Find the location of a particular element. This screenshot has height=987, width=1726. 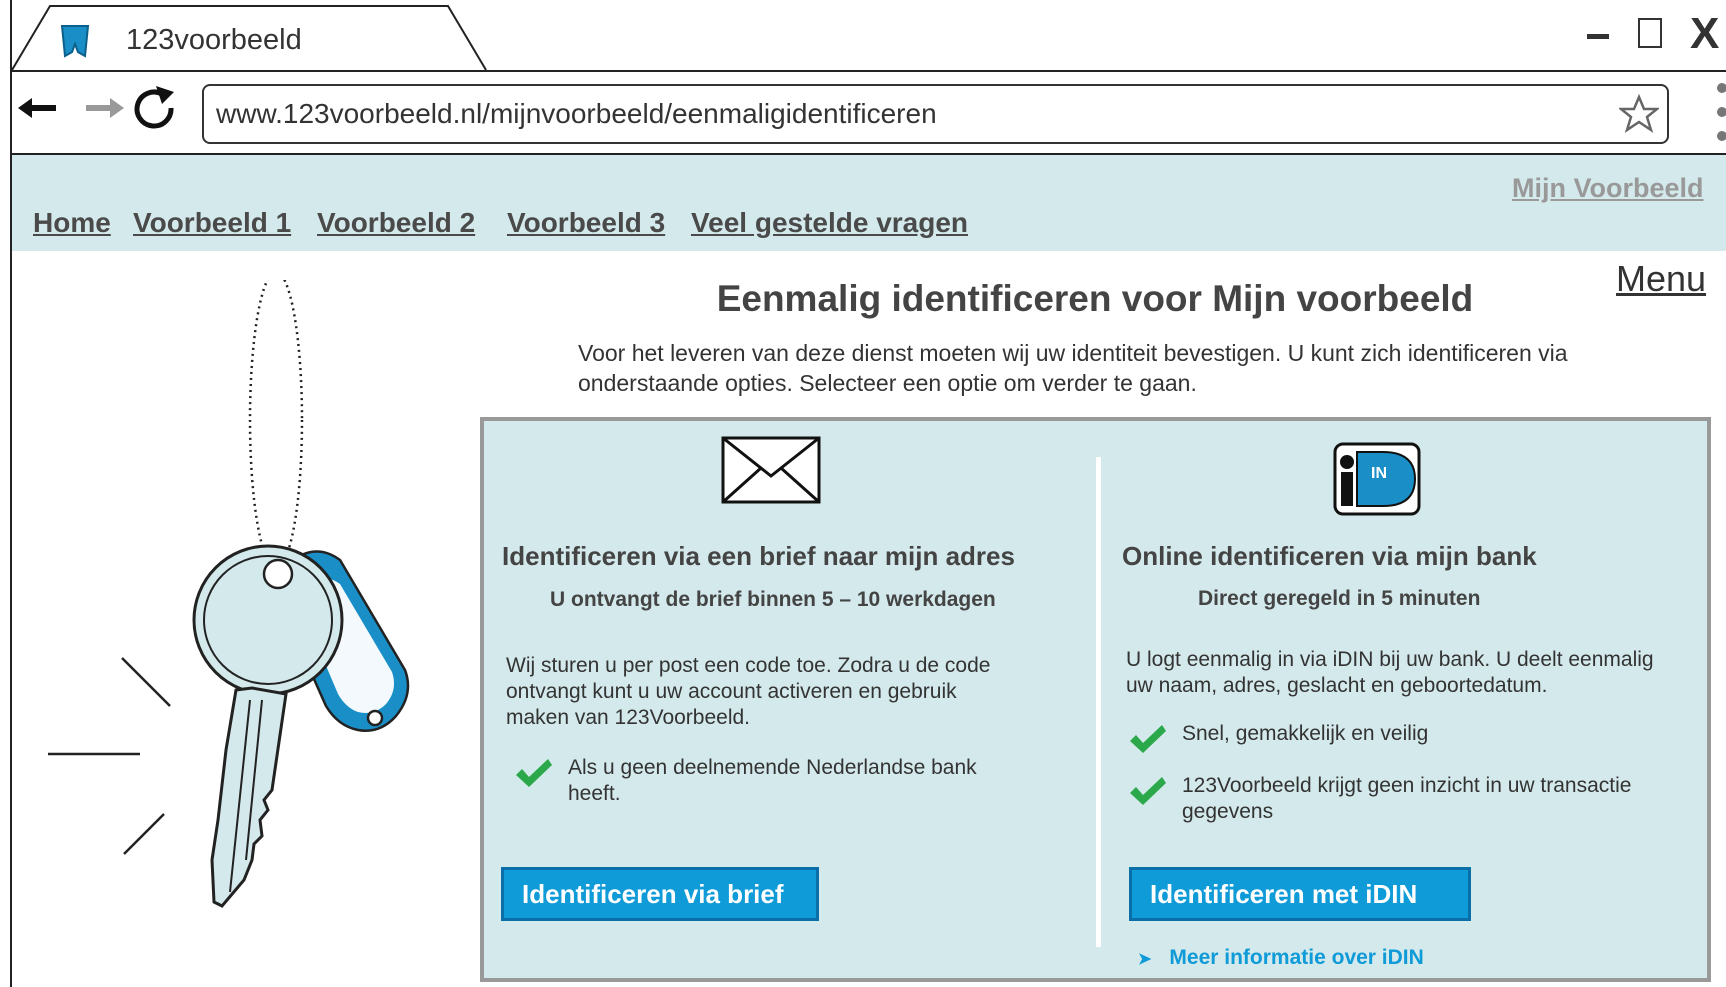

browser-nav-controls is located at coordinates (96, 107).